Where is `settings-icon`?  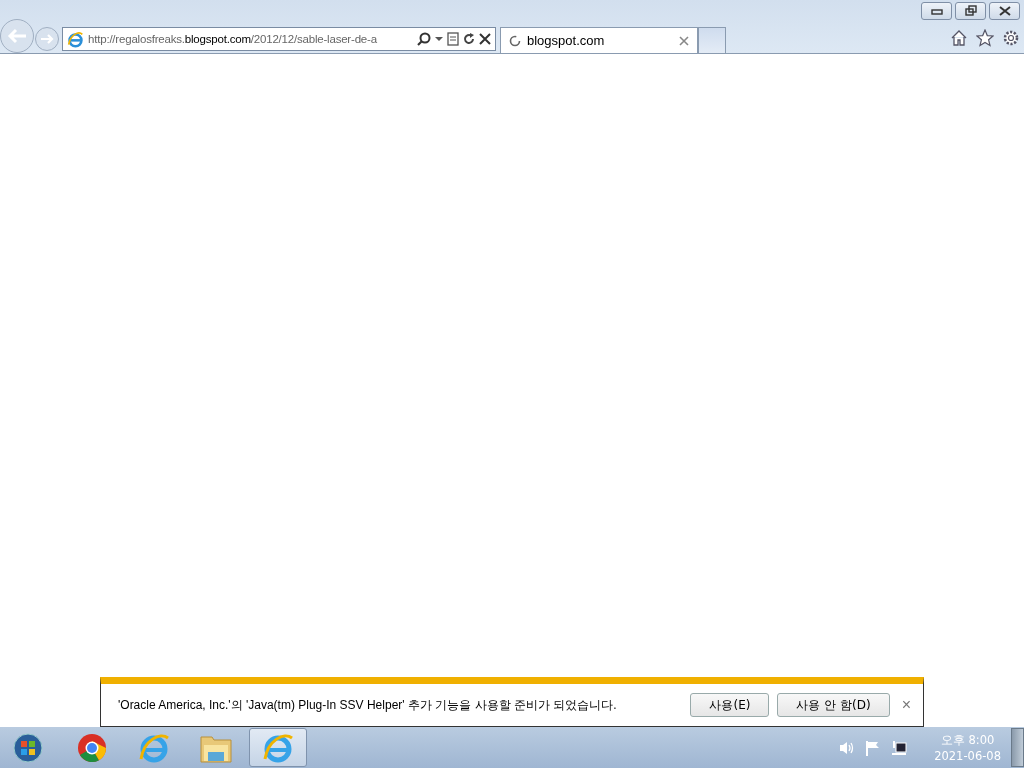 settings-icon is located at coordinates (1011, 38).